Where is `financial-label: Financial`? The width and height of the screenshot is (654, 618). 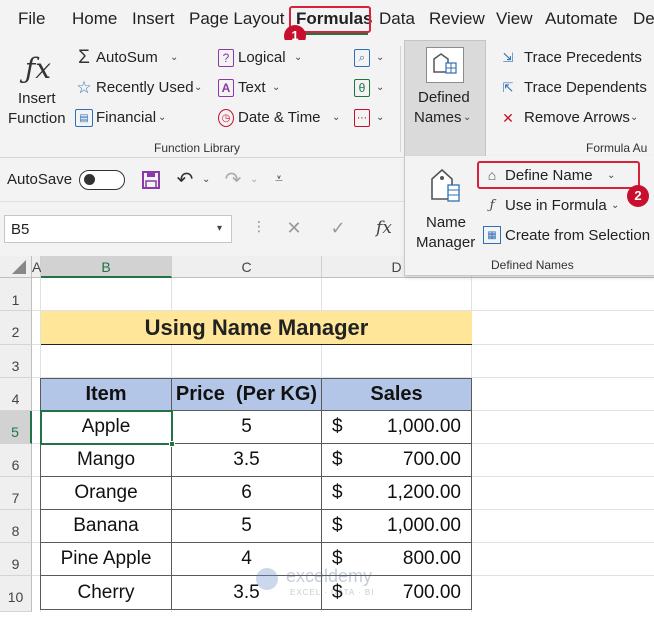 financial-label: Financial is located at coordinates (126, 117).